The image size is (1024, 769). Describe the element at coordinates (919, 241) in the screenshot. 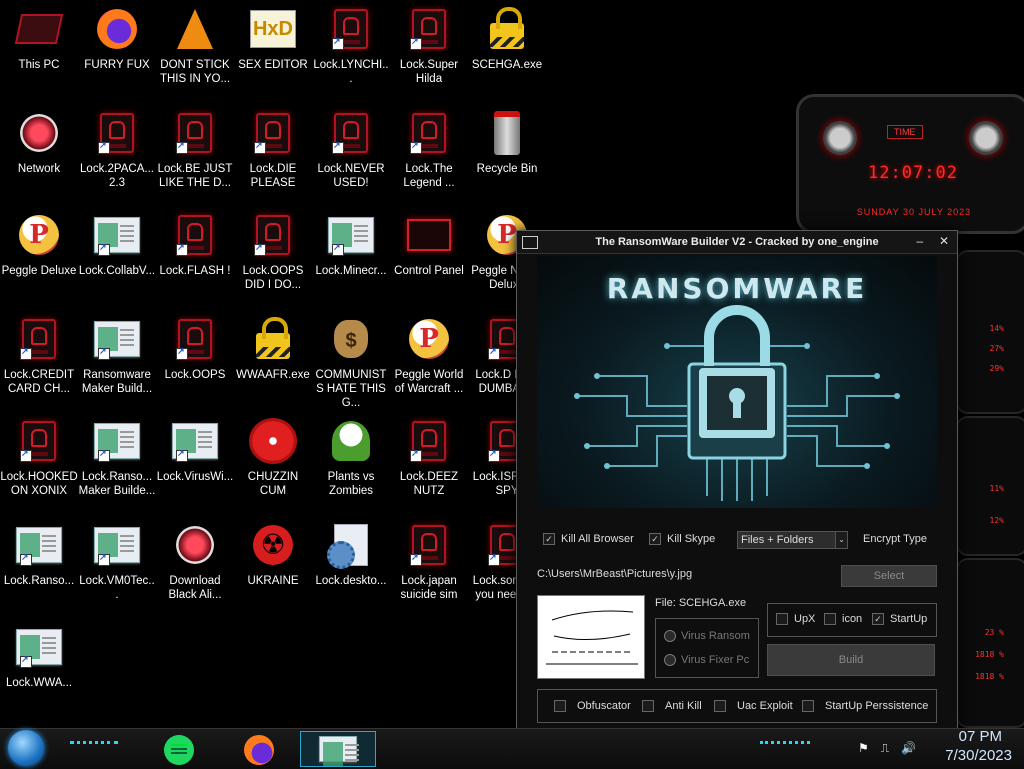

I see `minimize-button: –` at that location.